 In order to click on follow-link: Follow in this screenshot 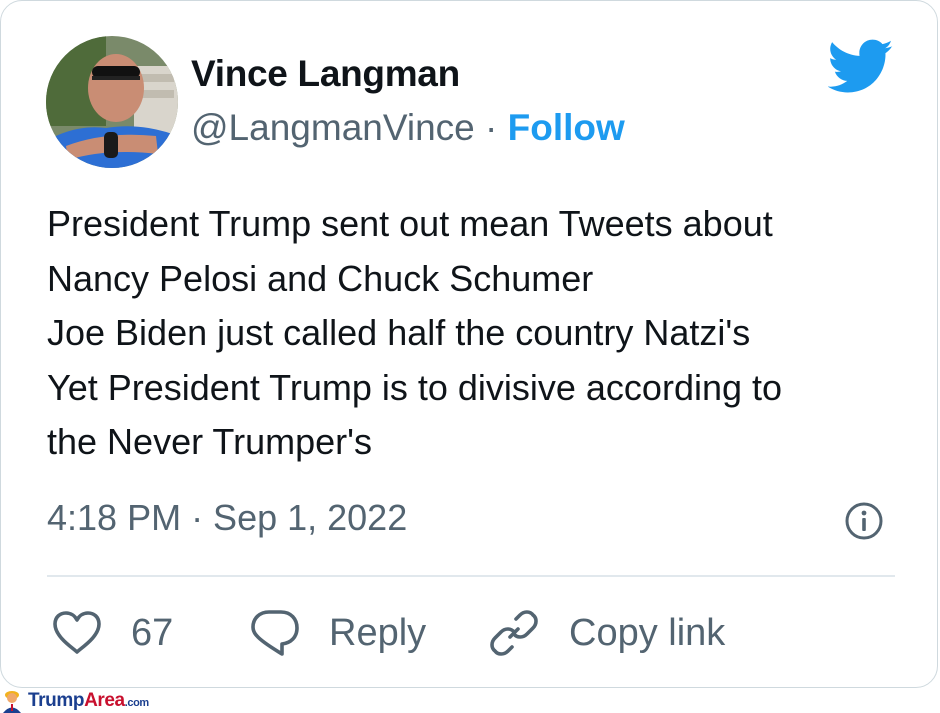, I will do `click(566, 127)`.